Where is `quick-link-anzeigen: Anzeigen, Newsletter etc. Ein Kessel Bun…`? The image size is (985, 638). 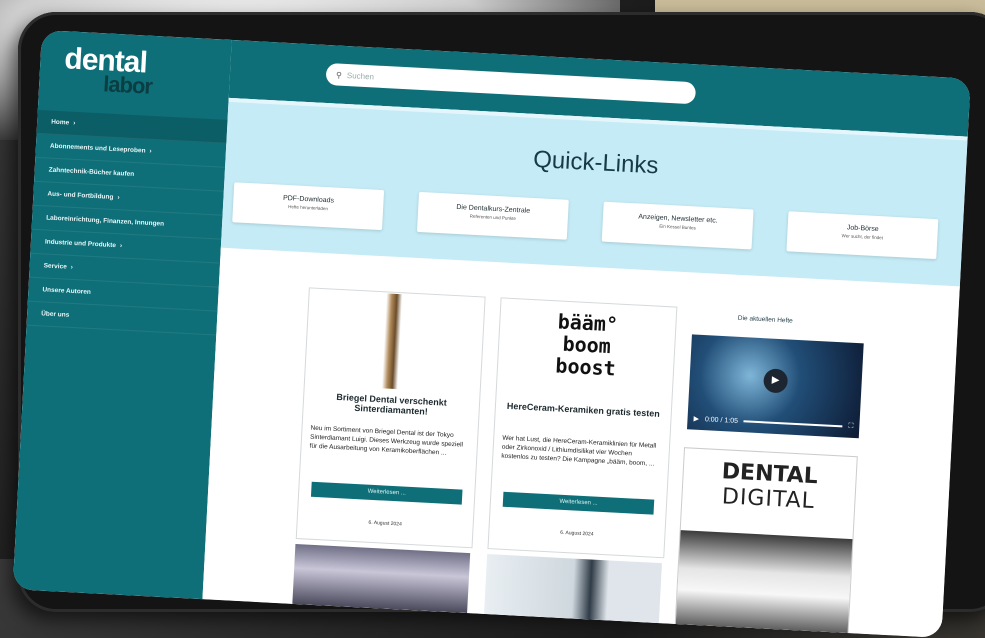 quick-link-anzeigen: Anzeigen, Newsletter etc. Ein Kessel Bun… is located at coordinates (677, 225).